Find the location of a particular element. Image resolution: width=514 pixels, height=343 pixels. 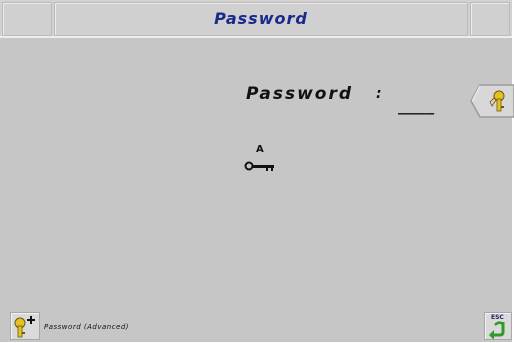

esc-button: ESC is located at coordinates (498, 326).